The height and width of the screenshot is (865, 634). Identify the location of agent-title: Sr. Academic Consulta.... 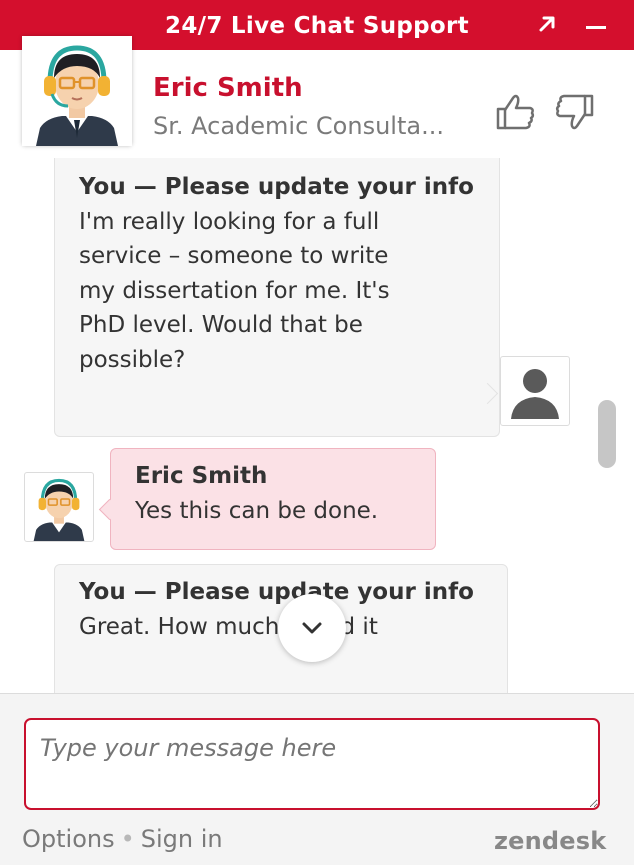
(298, 126).